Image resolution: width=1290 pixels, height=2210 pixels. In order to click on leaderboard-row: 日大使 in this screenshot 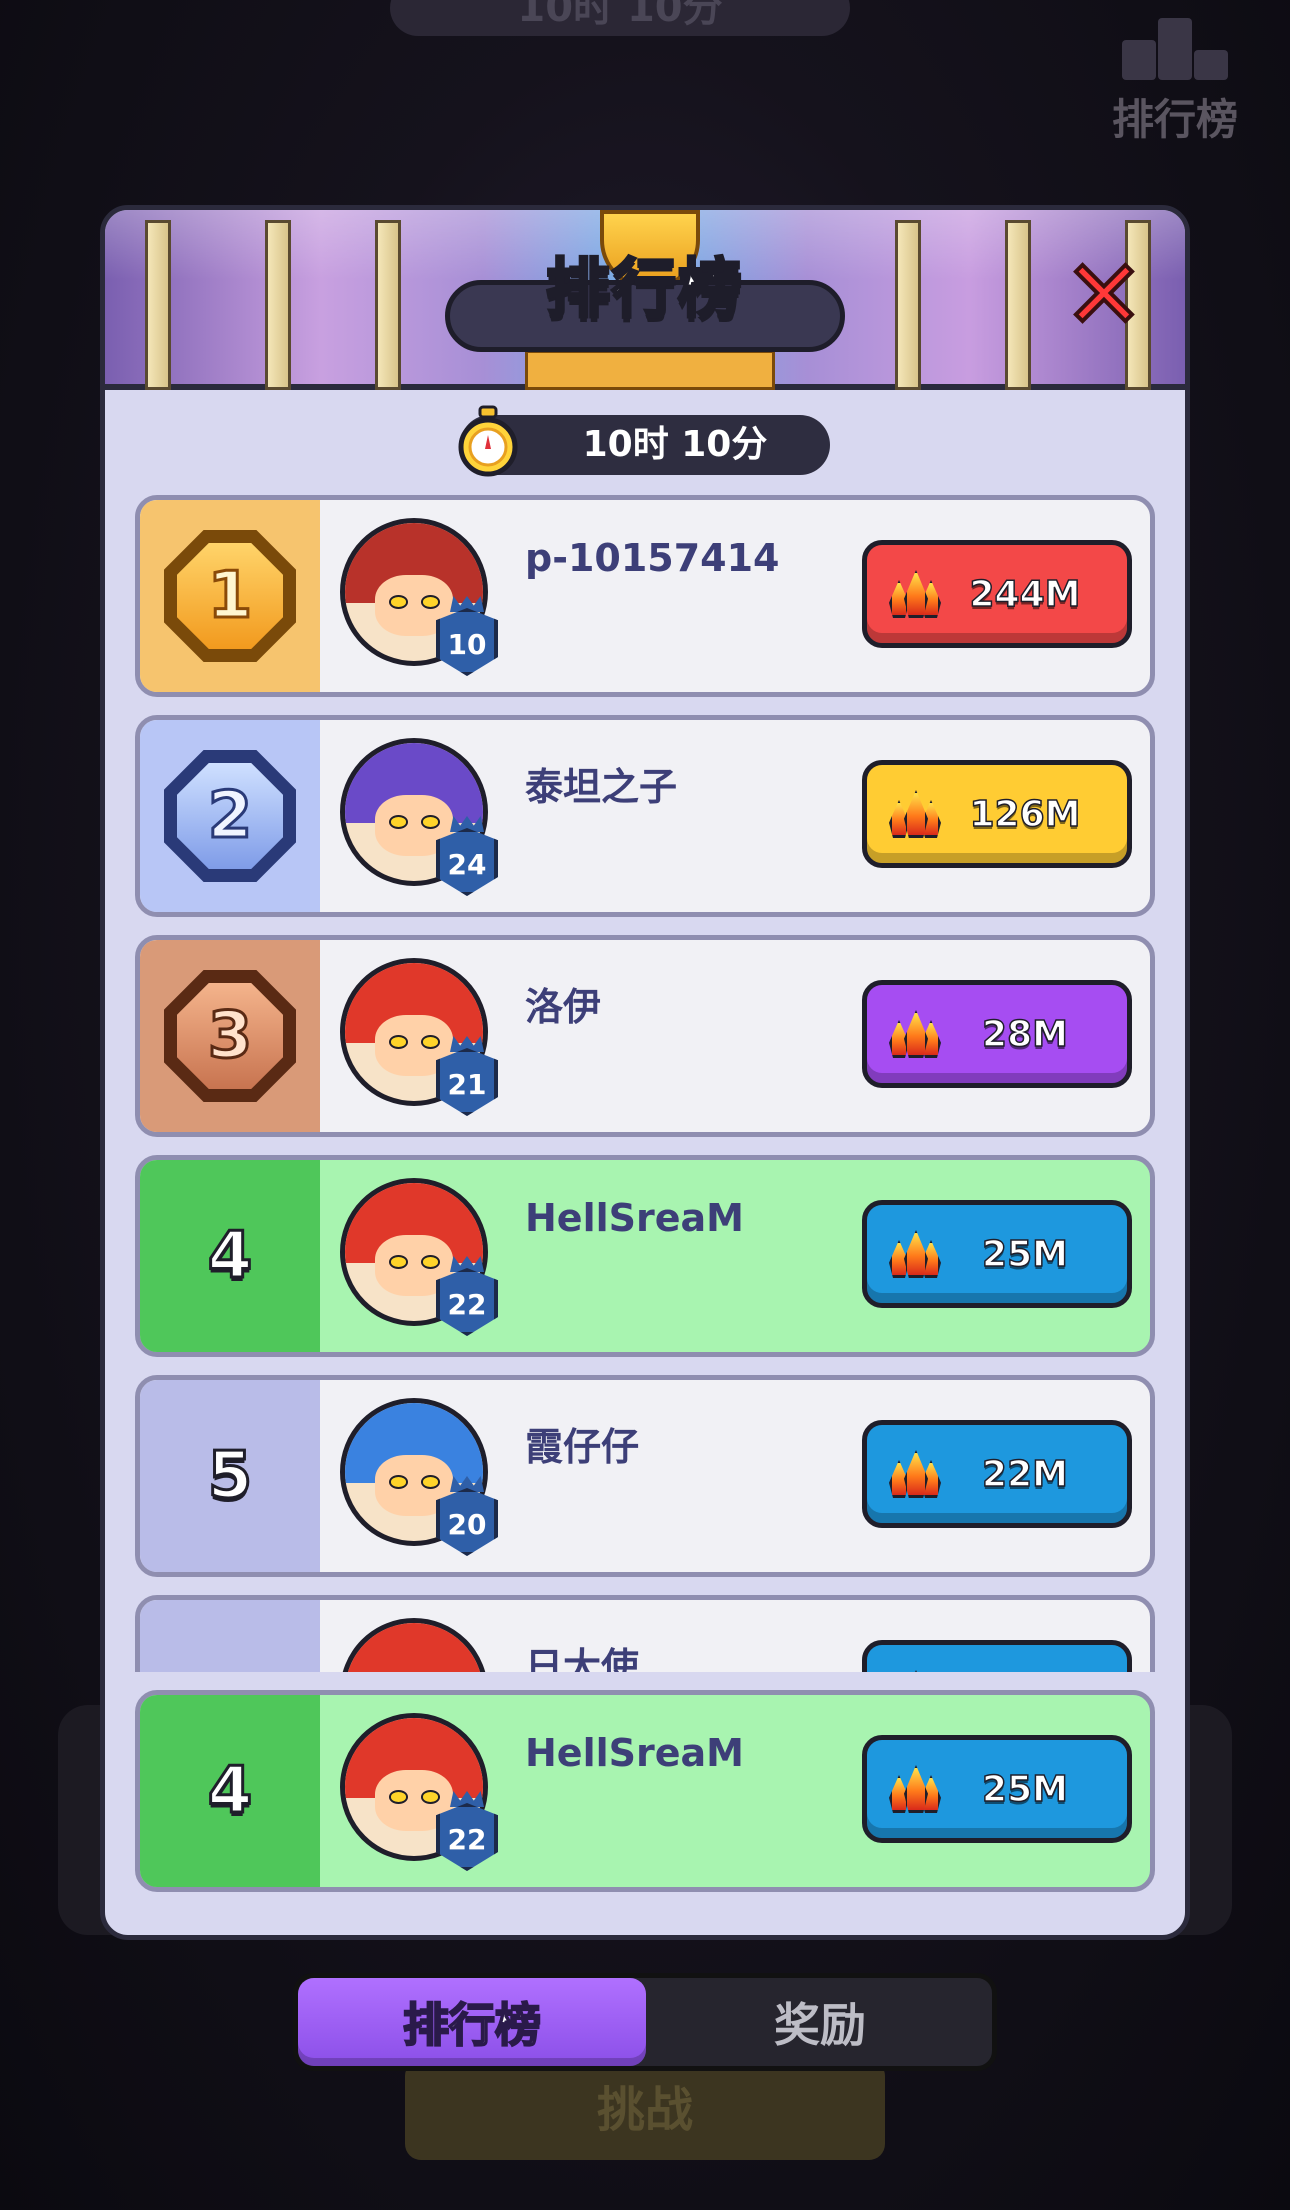, I will do `click(645, 1633)`.